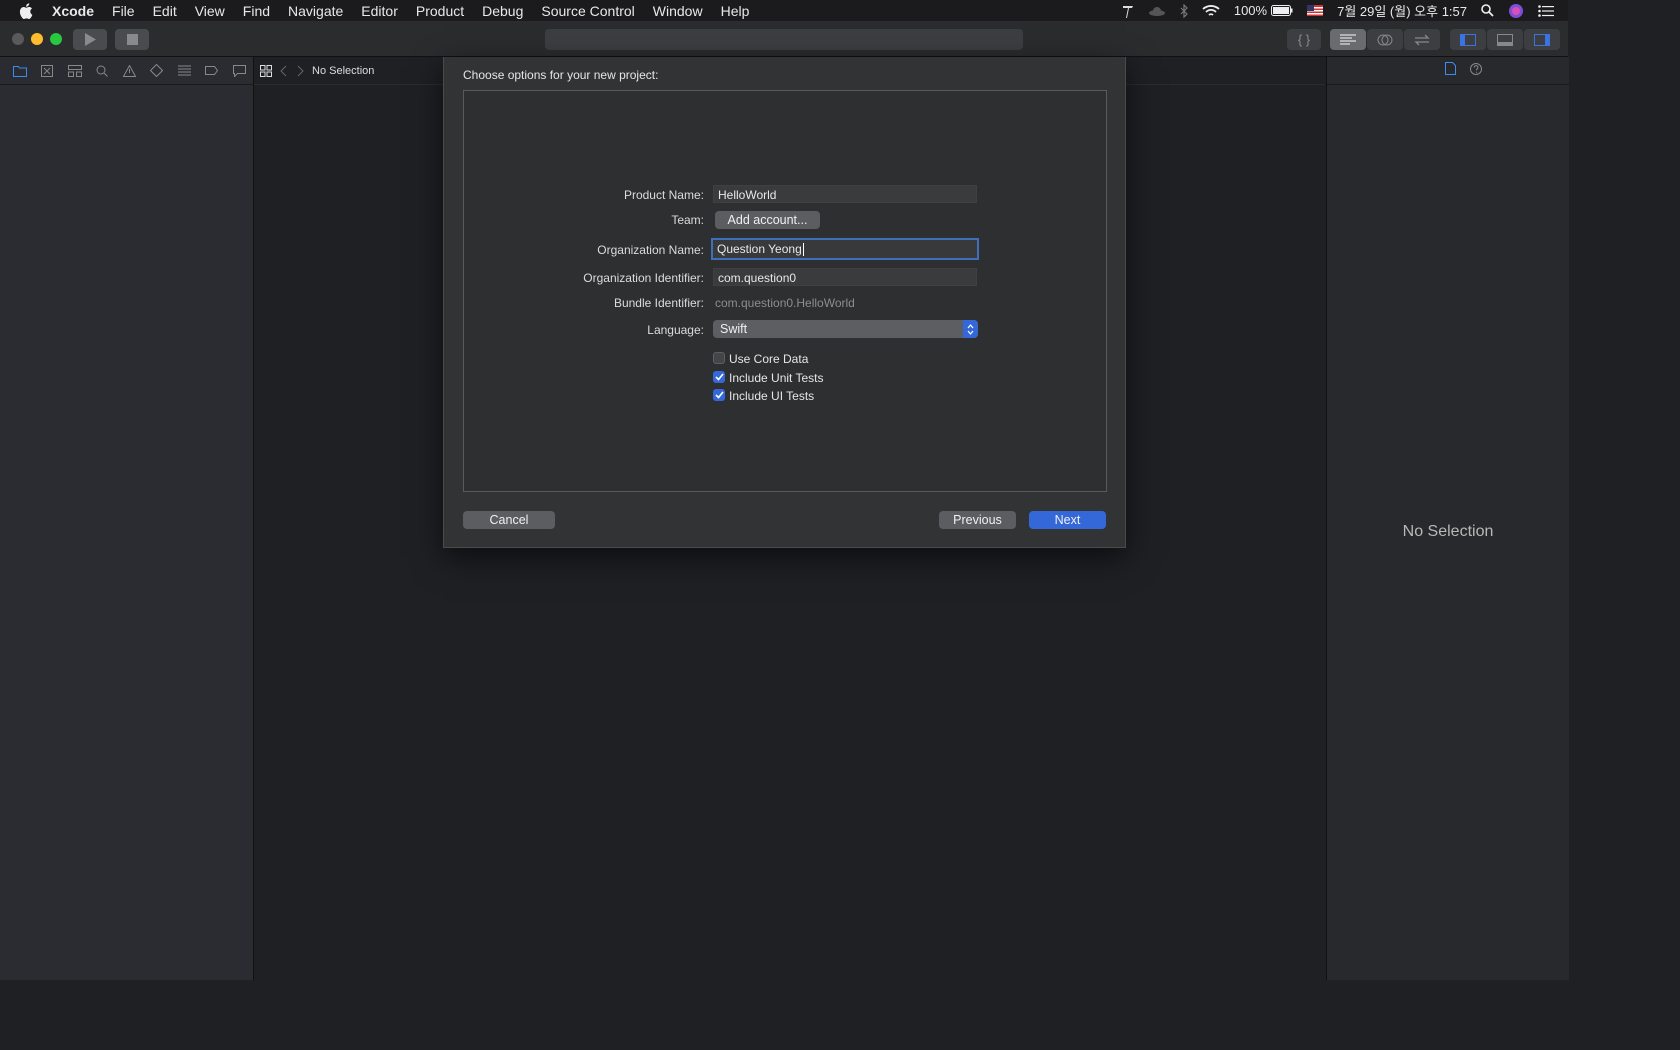 This screenshot has height=1050, width=1680. I want to click on menu-product: Product, so click(440, 11).